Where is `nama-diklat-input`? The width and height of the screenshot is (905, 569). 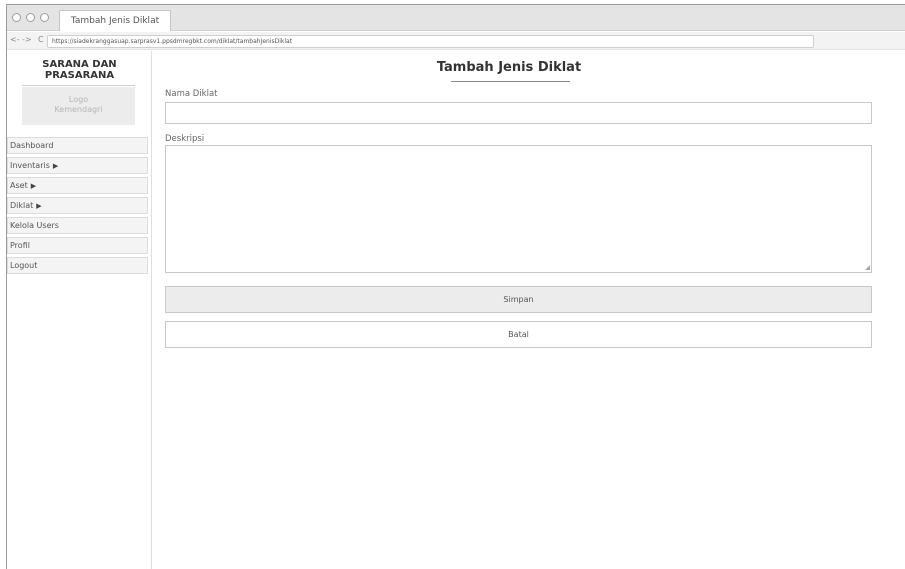 nama-diklat-input is located at coordinates (518, 113).